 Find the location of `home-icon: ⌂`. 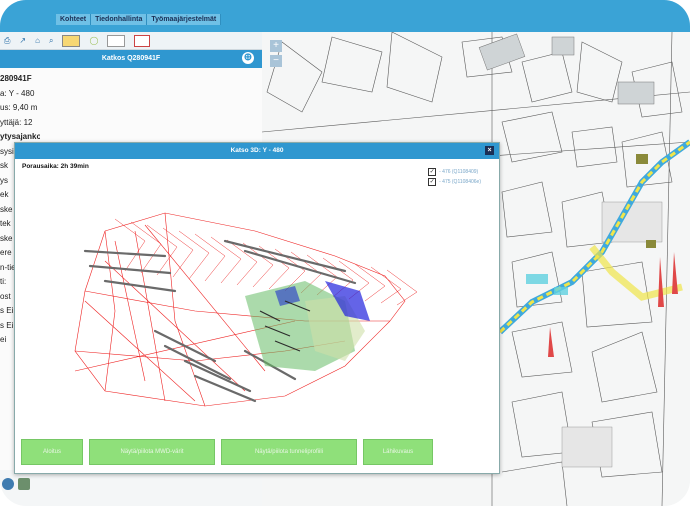

home-icon: ⌂ is located at coordinates (37, 41).